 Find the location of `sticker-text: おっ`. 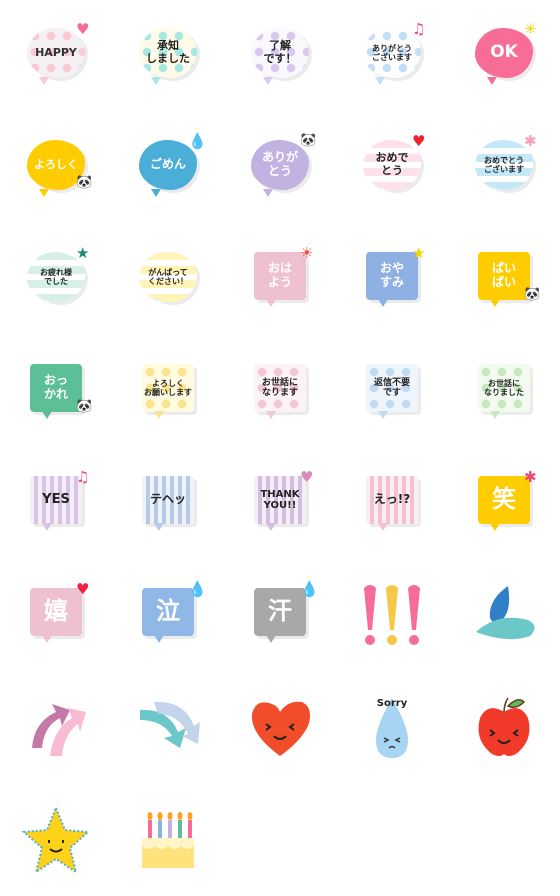

sticker-text: おっ is located at coordinates (55, 380).